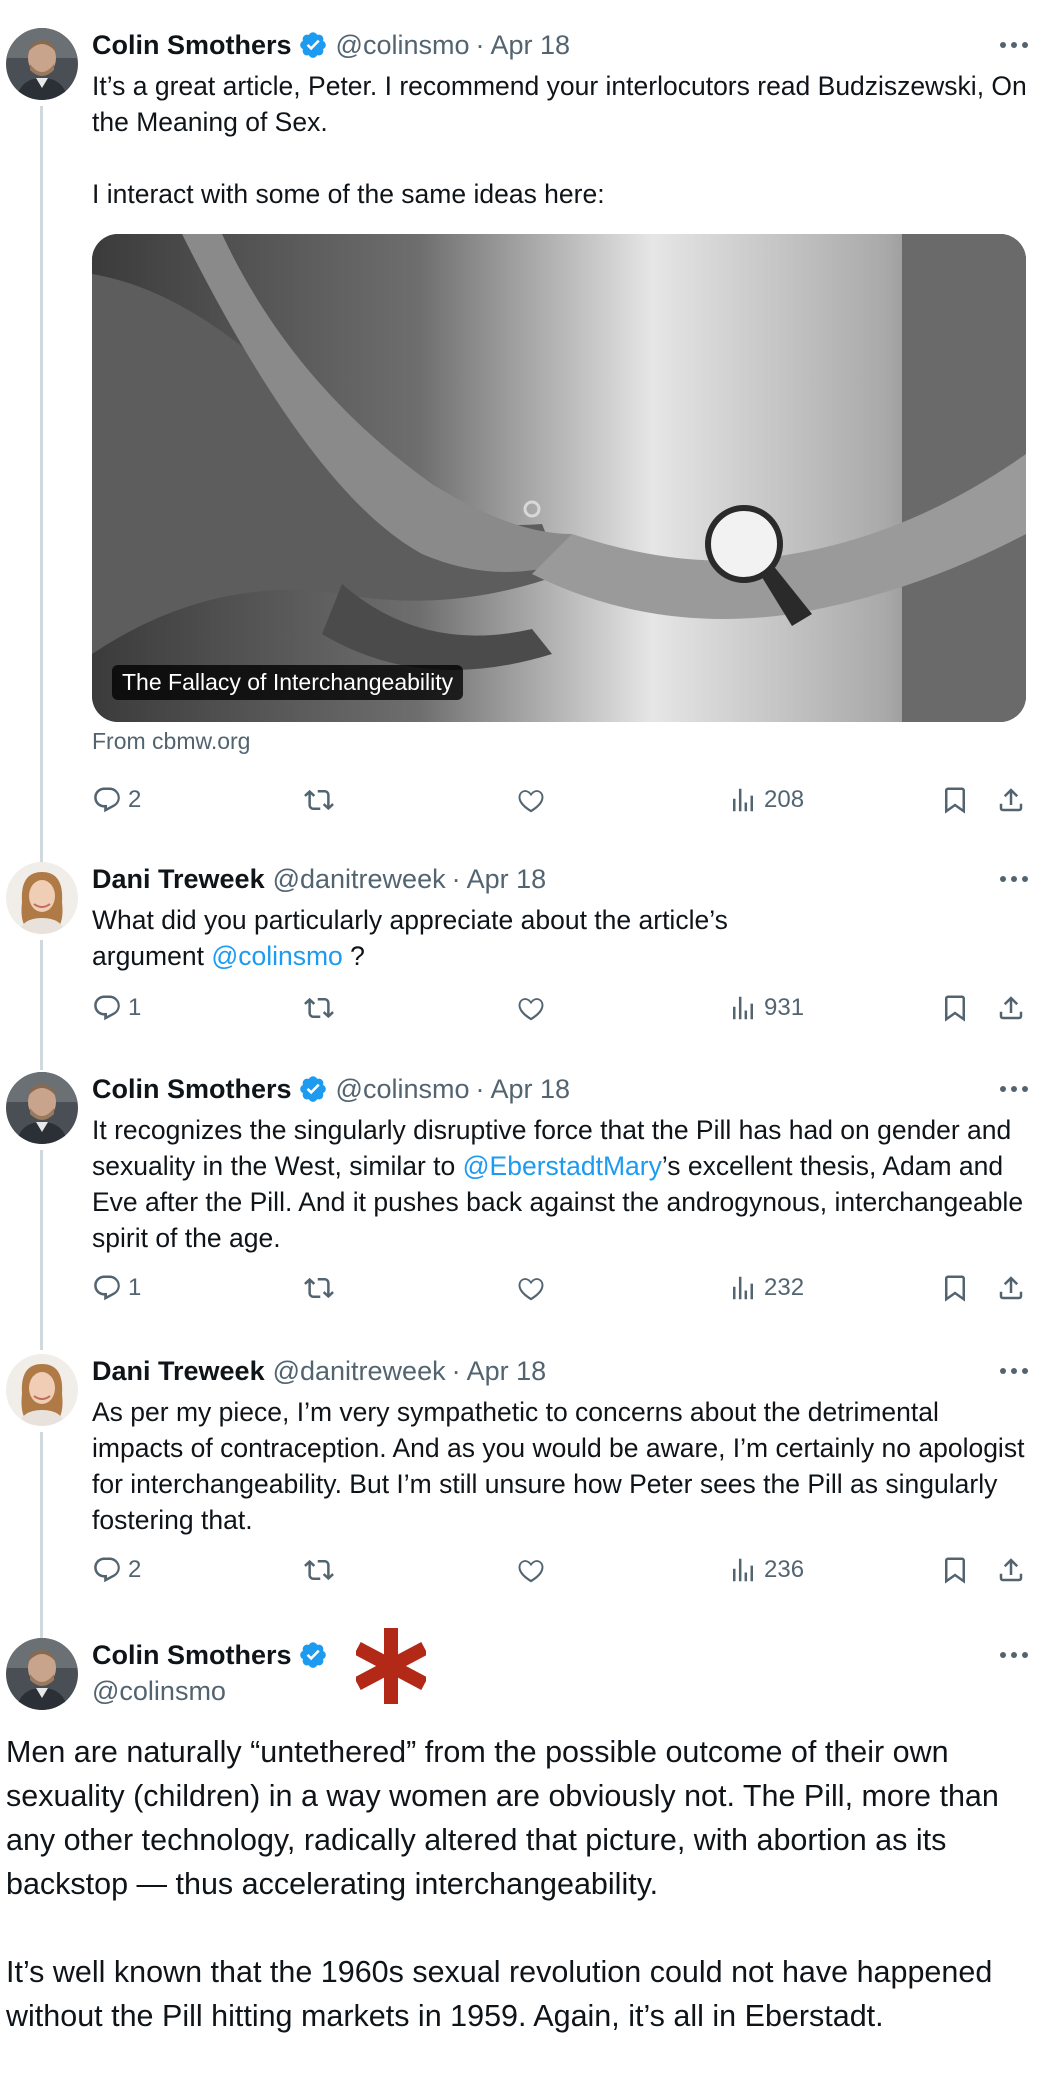 Image resolution: width=1056 pixels, height=2088 pixels. Describe the element at coordinates (562, 1570) in the screenshot. I see `tweet-actions: 2 236` at that location.